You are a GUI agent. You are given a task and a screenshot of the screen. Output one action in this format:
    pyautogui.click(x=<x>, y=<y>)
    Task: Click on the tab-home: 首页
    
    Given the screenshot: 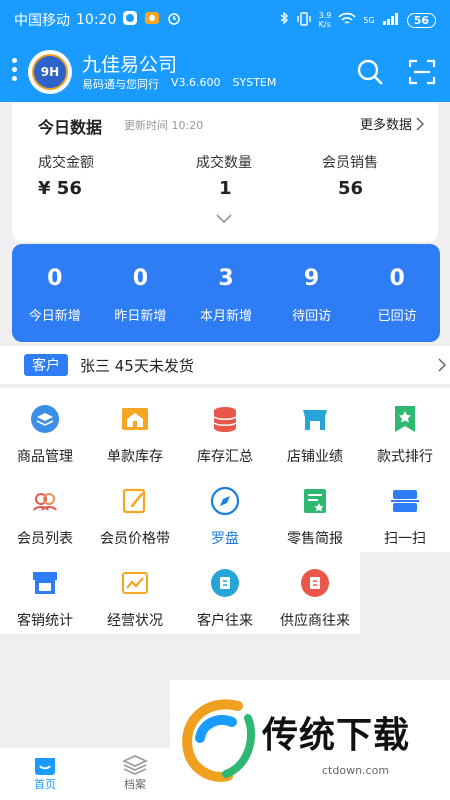 What is the action you would take?
    pyautogui.click(x=45, y=773)
    